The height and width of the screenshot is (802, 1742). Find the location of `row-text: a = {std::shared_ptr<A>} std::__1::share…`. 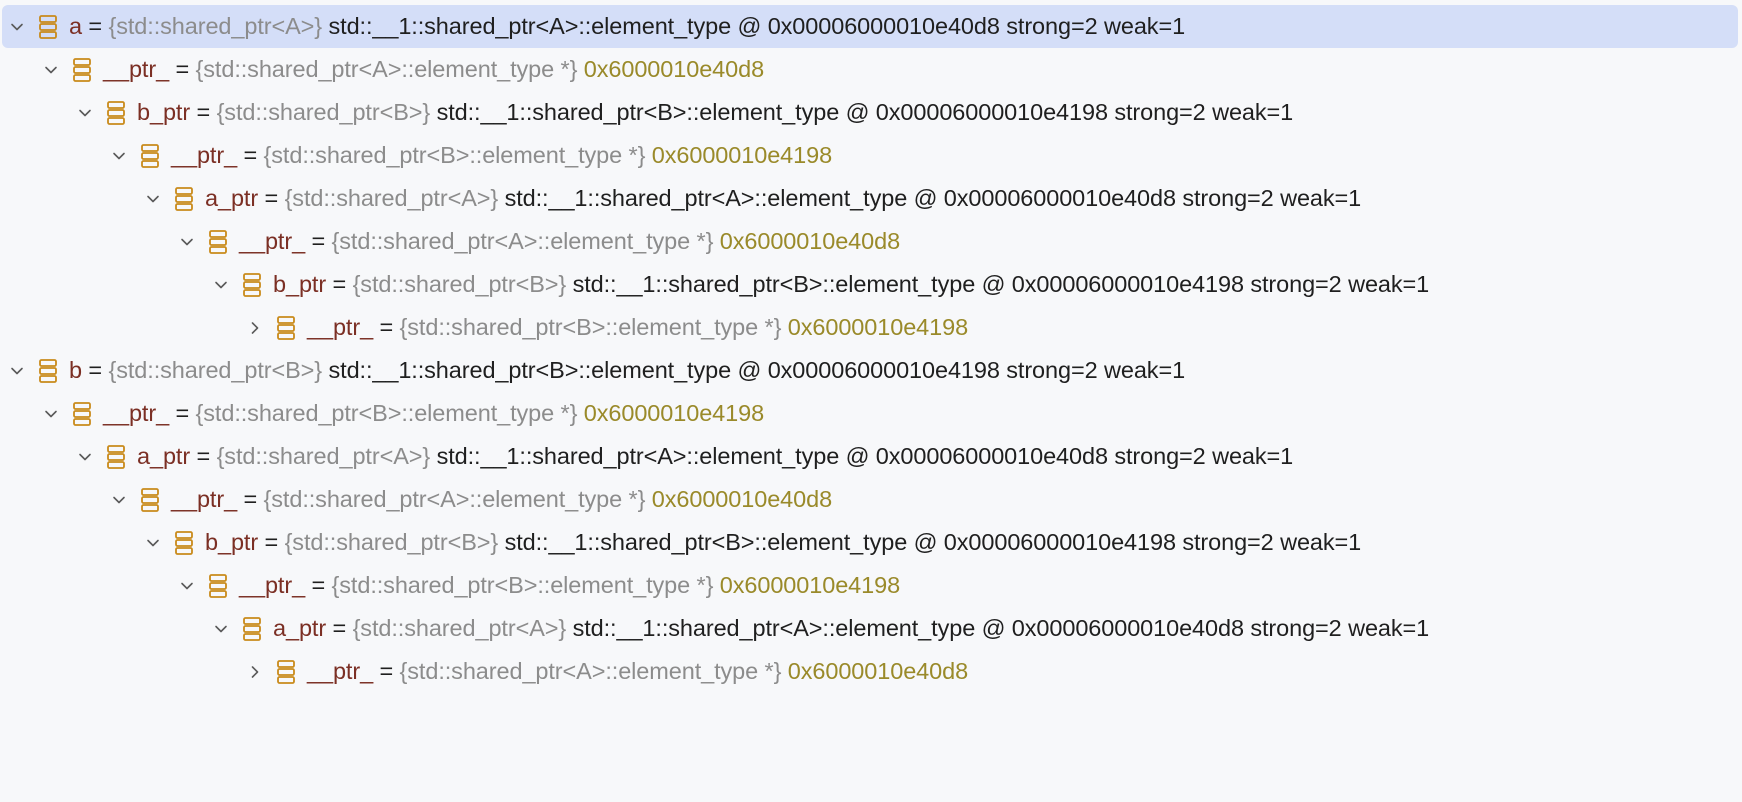

row-text: a = {std::shared_ptr<A>} std::__1::share… is located at coordinates (627, 26).